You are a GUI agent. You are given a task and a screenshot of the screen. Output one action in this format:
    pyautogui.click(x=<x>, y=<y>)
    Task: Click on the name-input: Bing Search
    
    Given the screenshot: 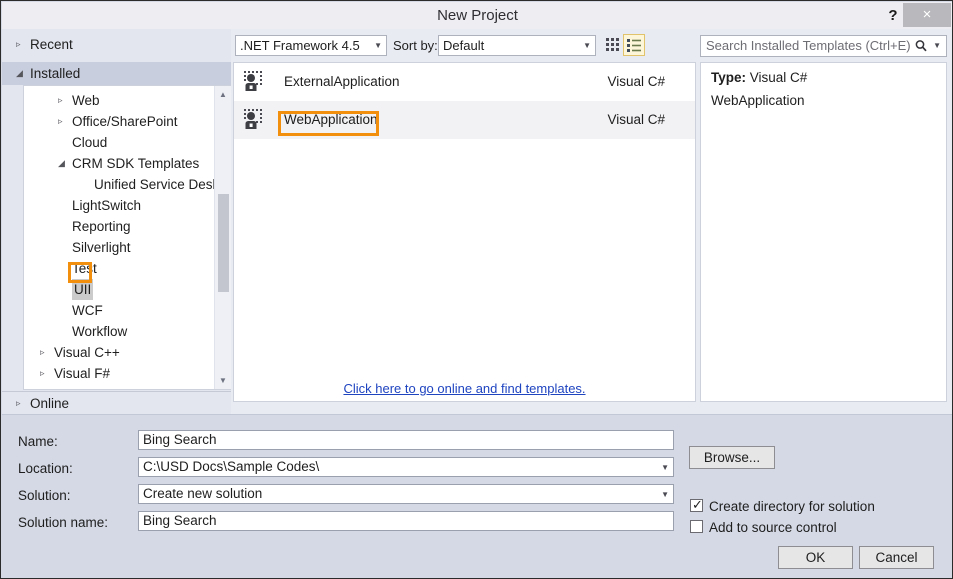 What is the action you would take?
    pyautogui.click(x=406, y=440)
    